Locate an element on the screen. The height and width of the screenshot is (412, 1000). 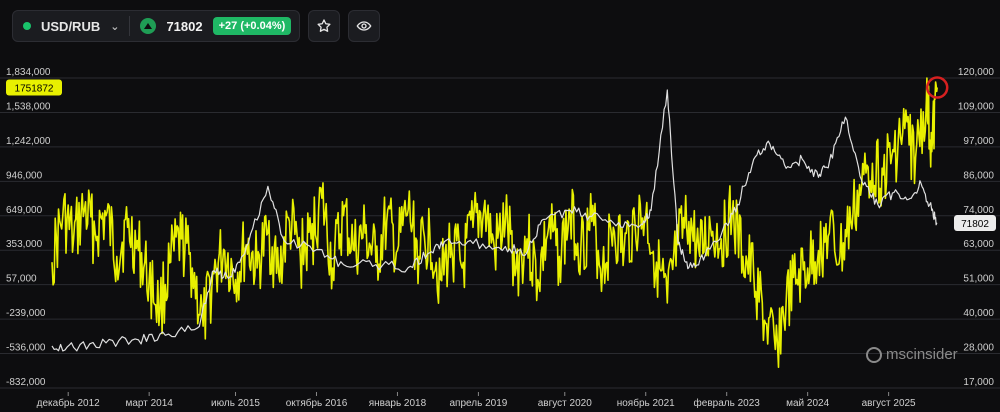
x-tick-label: декабрь 2012 is located at coordinates (69, 403).